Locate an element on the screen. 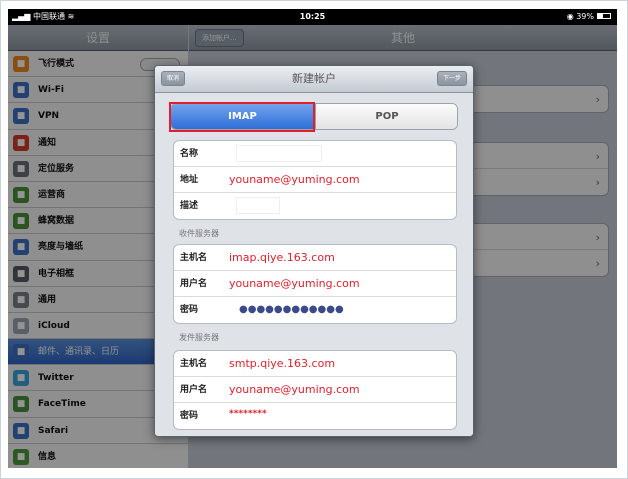  incoming-section-title: 收件服务器 is located at coordinates (199, 233).